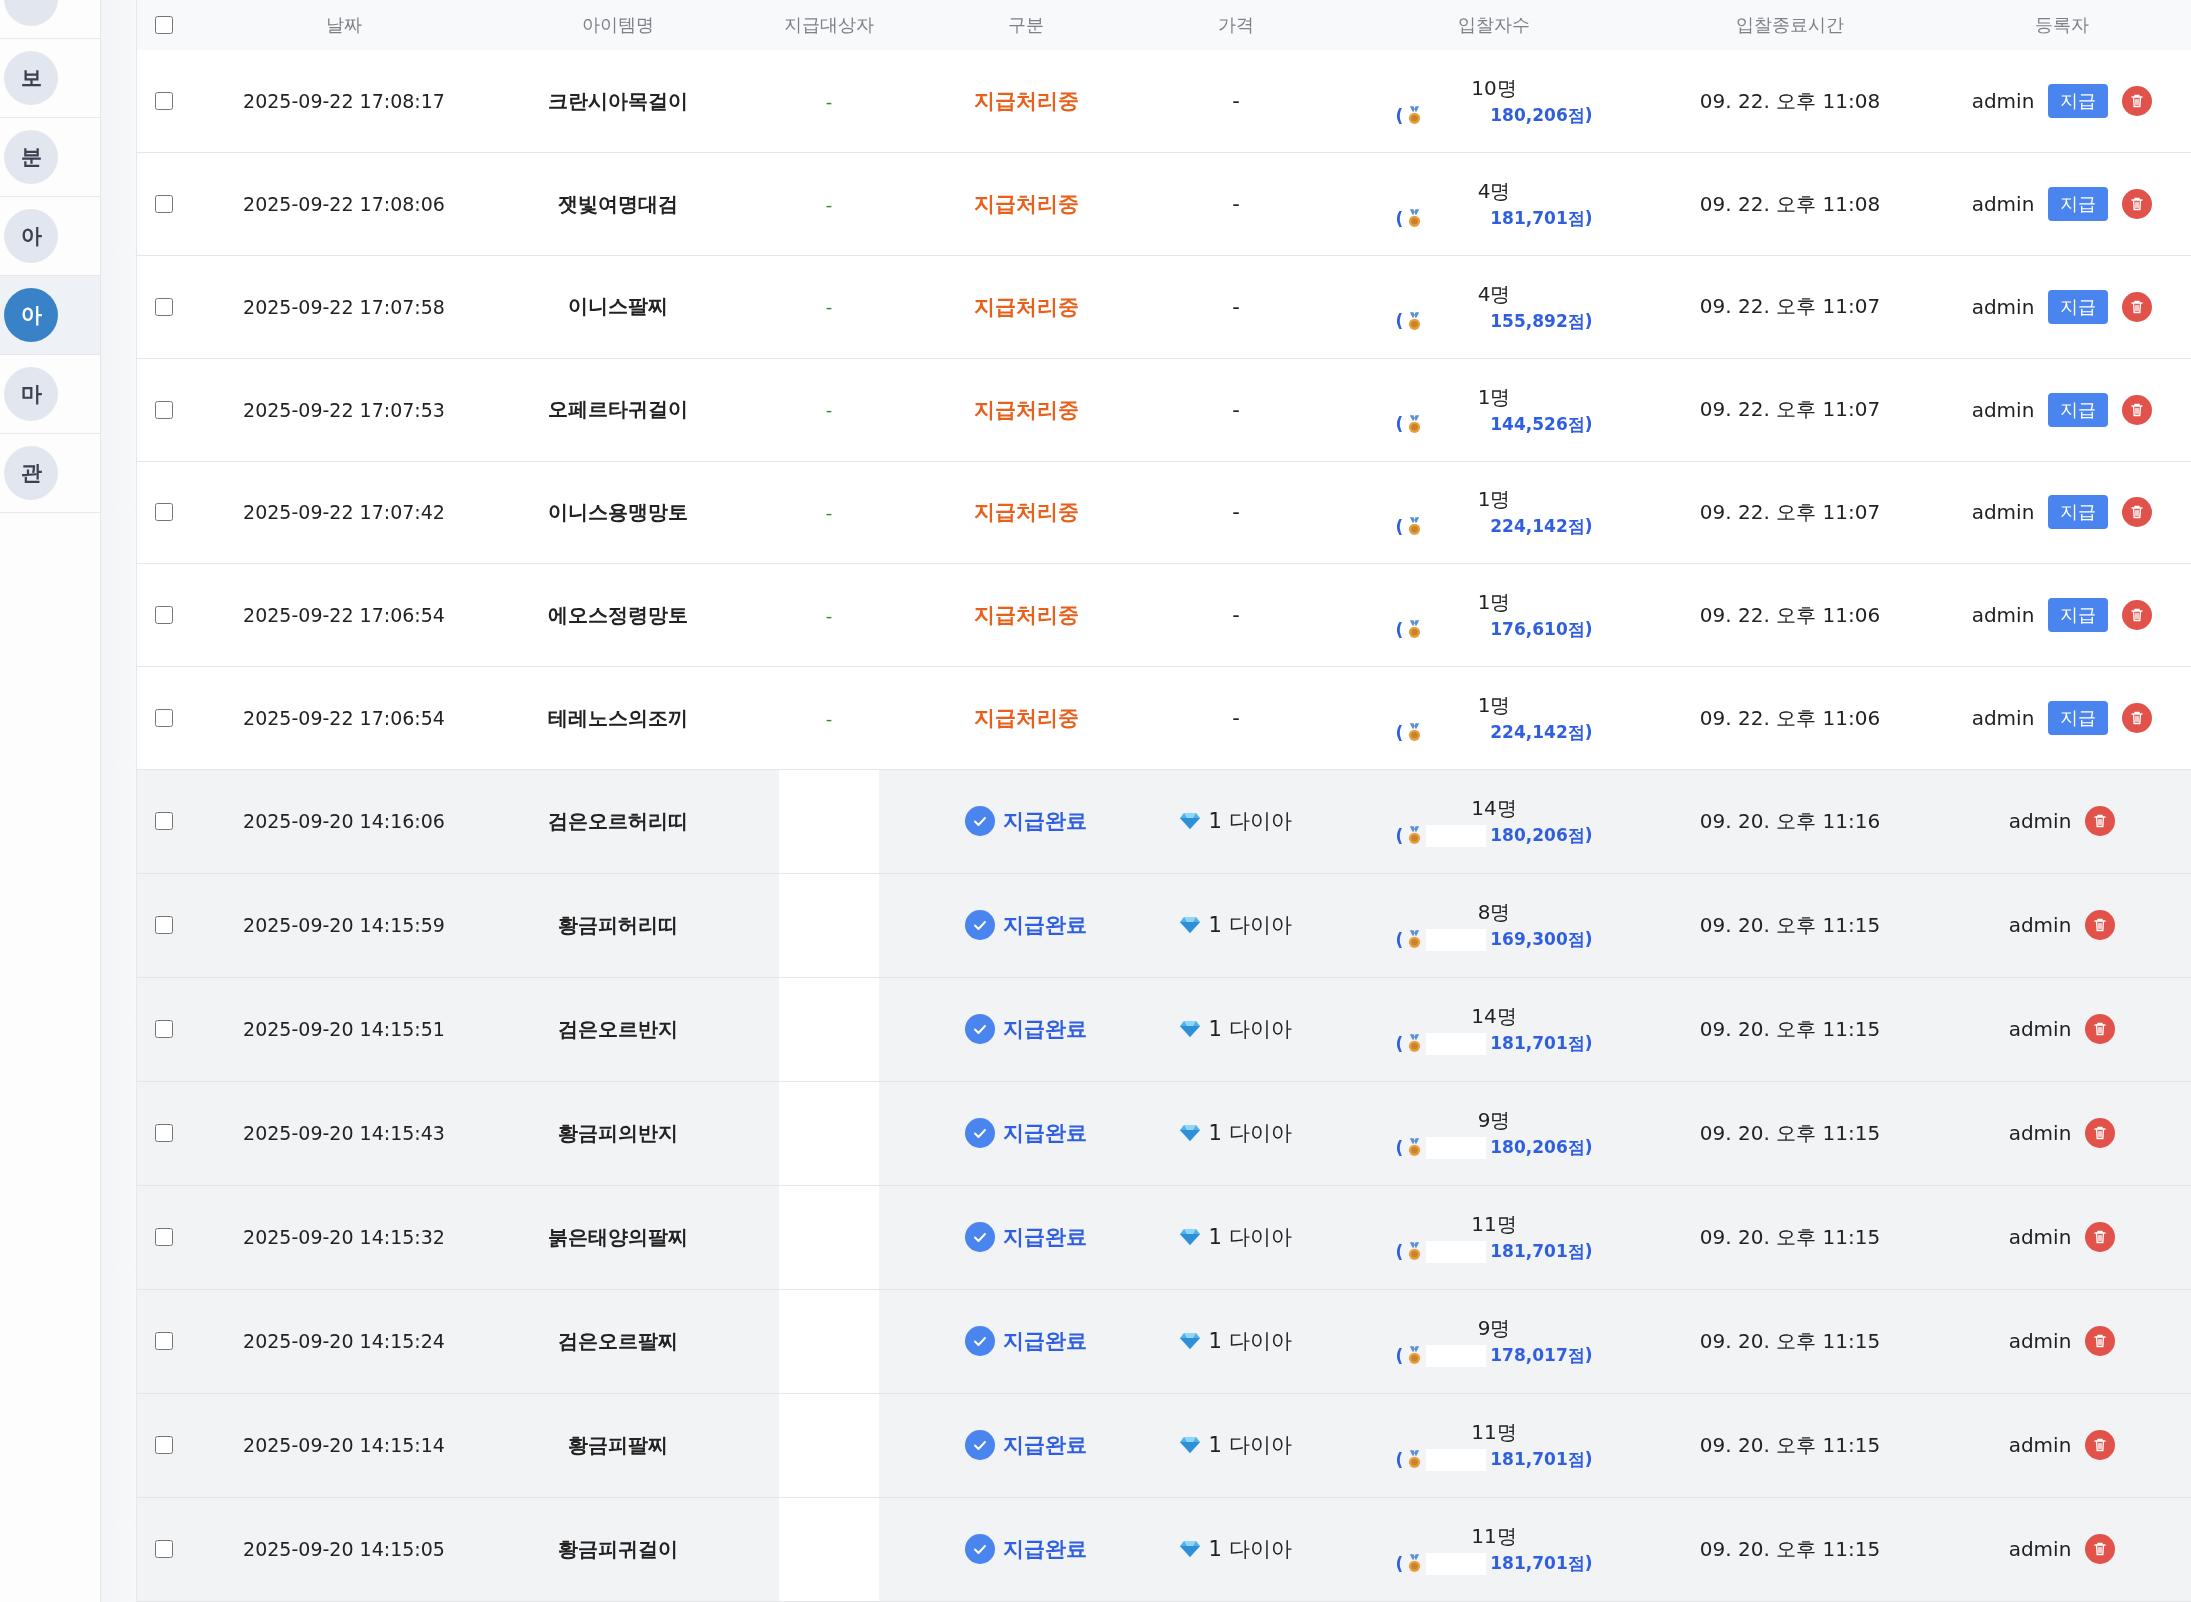 The height and width of the screenshot is (1602, 2191). I want to click on date-text: 2025-09-22 17:06:54, so click(344, 718).